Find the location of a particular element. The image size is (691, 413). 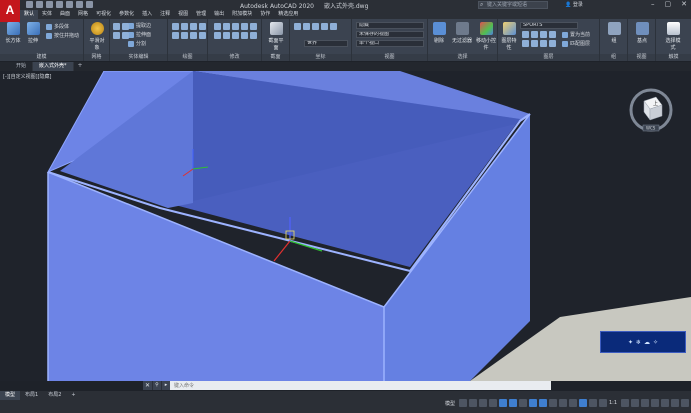

dynamic-input-icon is located at coordinates (492, 403).